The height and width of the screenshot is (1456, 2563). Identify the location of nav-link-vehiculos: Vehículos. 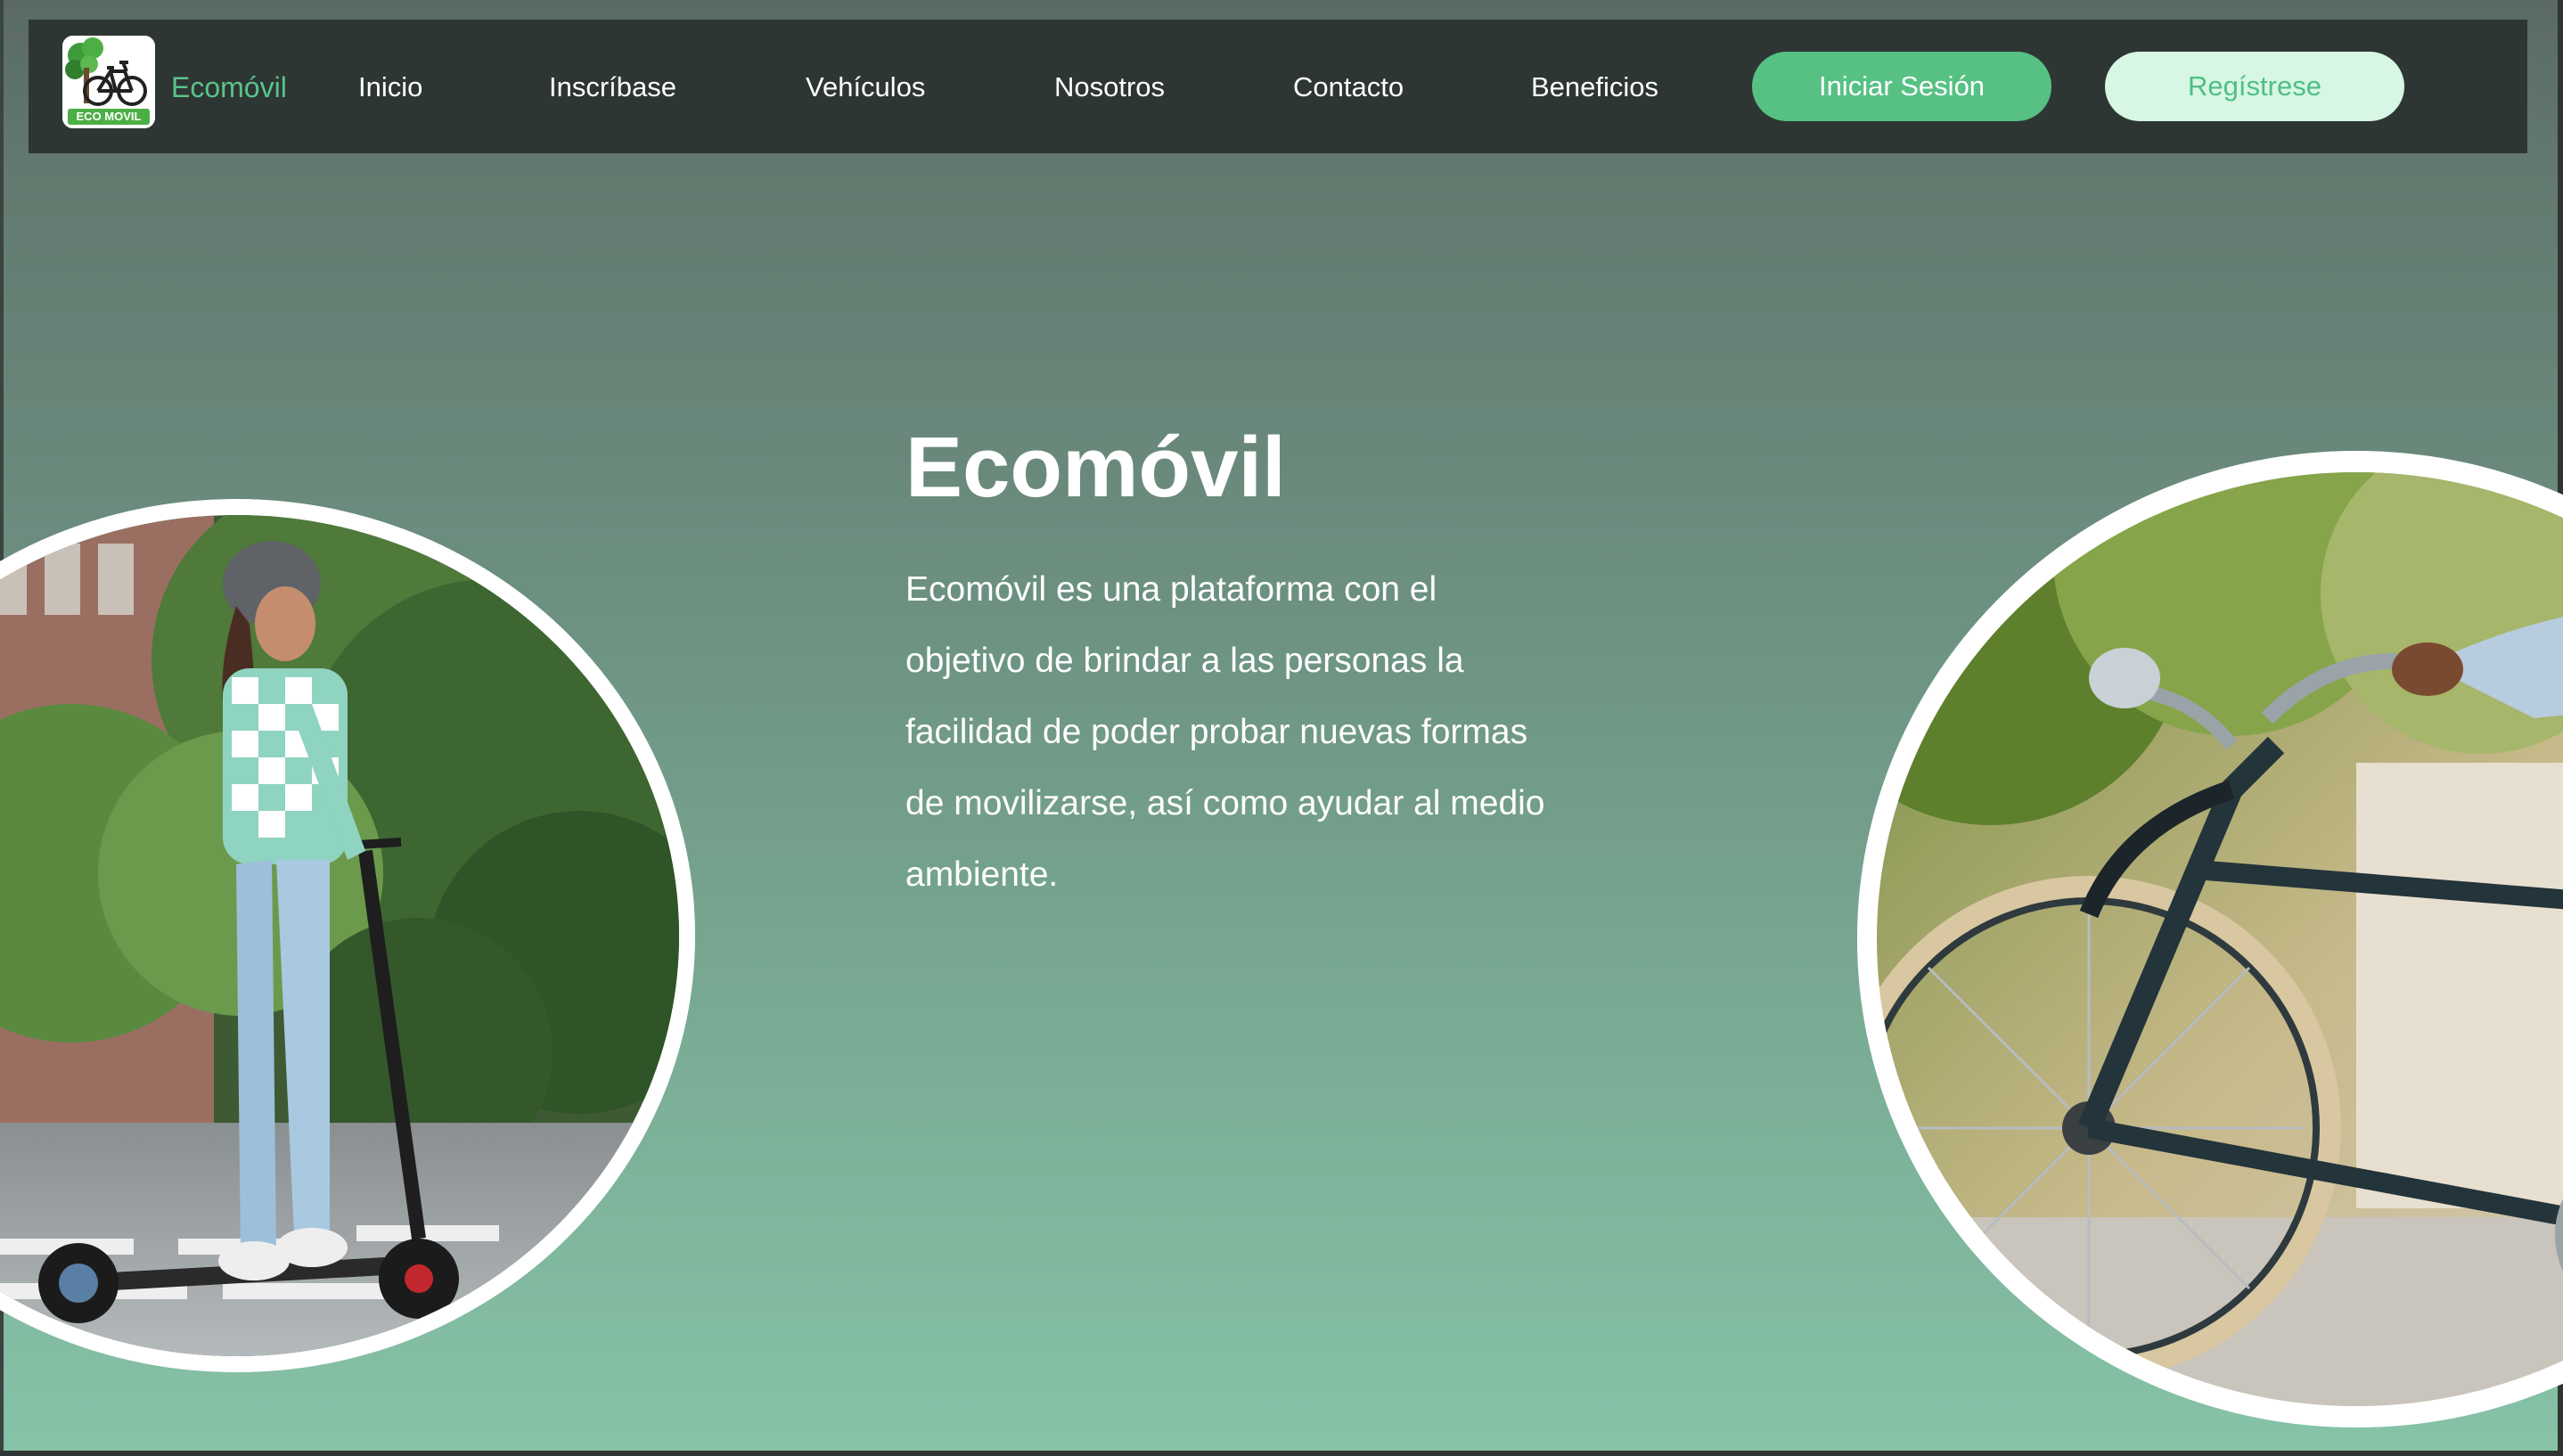
(865, 87).